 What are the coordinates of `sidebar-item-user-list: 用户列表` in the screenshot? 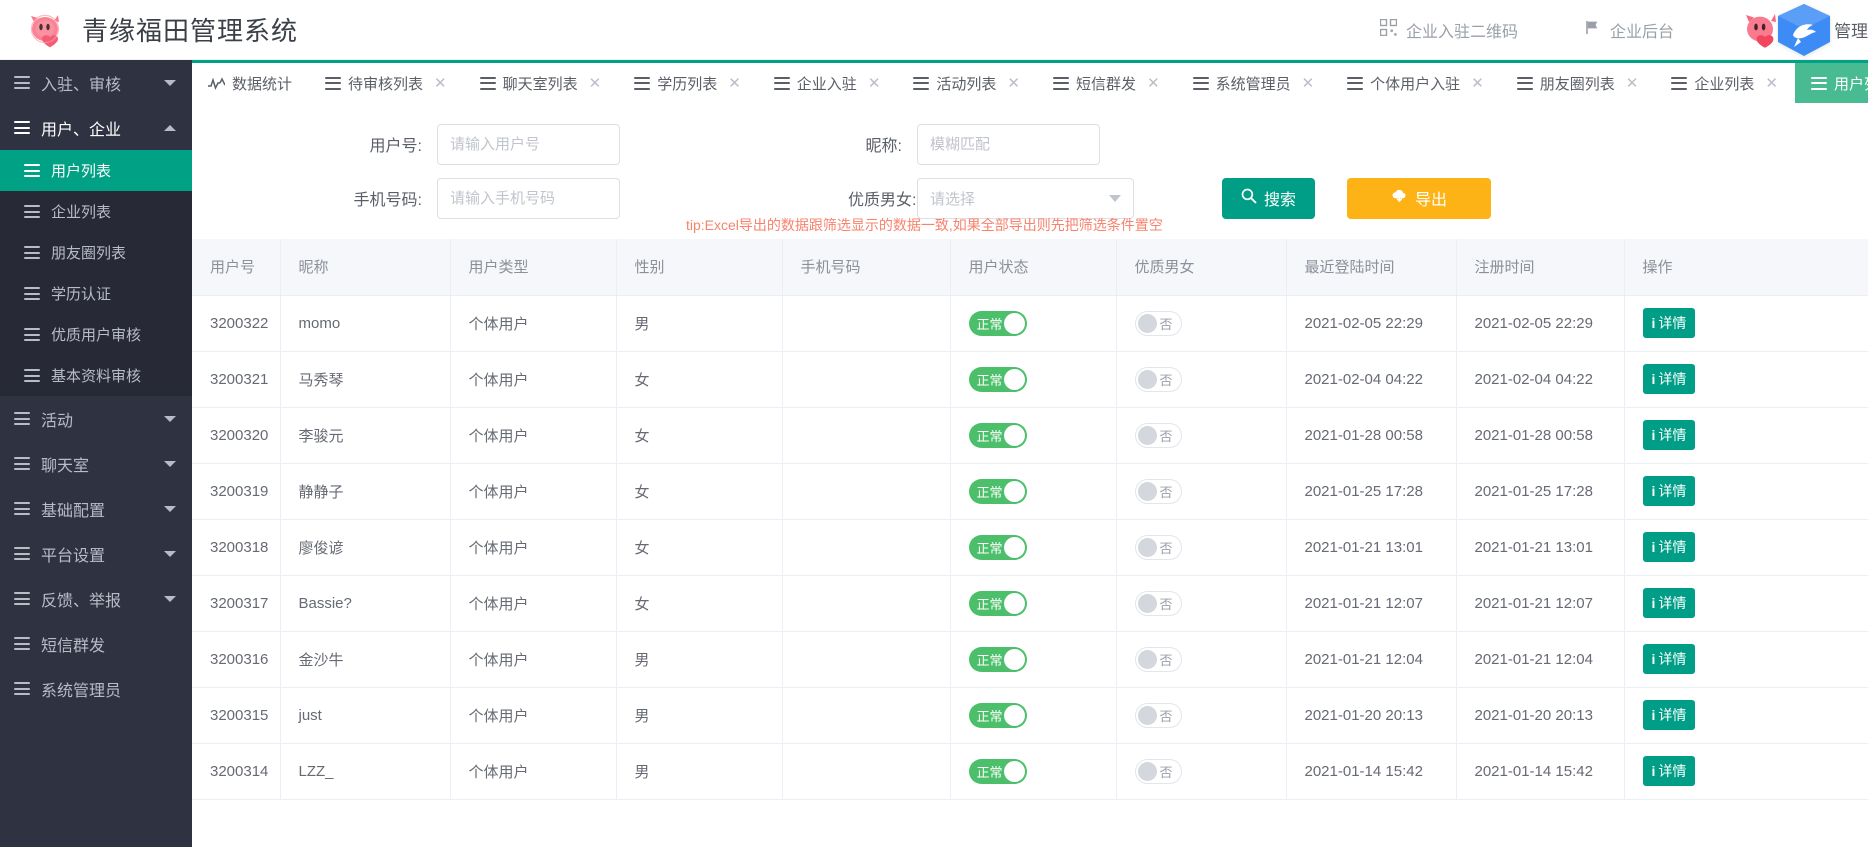 It's located at (96, 170).